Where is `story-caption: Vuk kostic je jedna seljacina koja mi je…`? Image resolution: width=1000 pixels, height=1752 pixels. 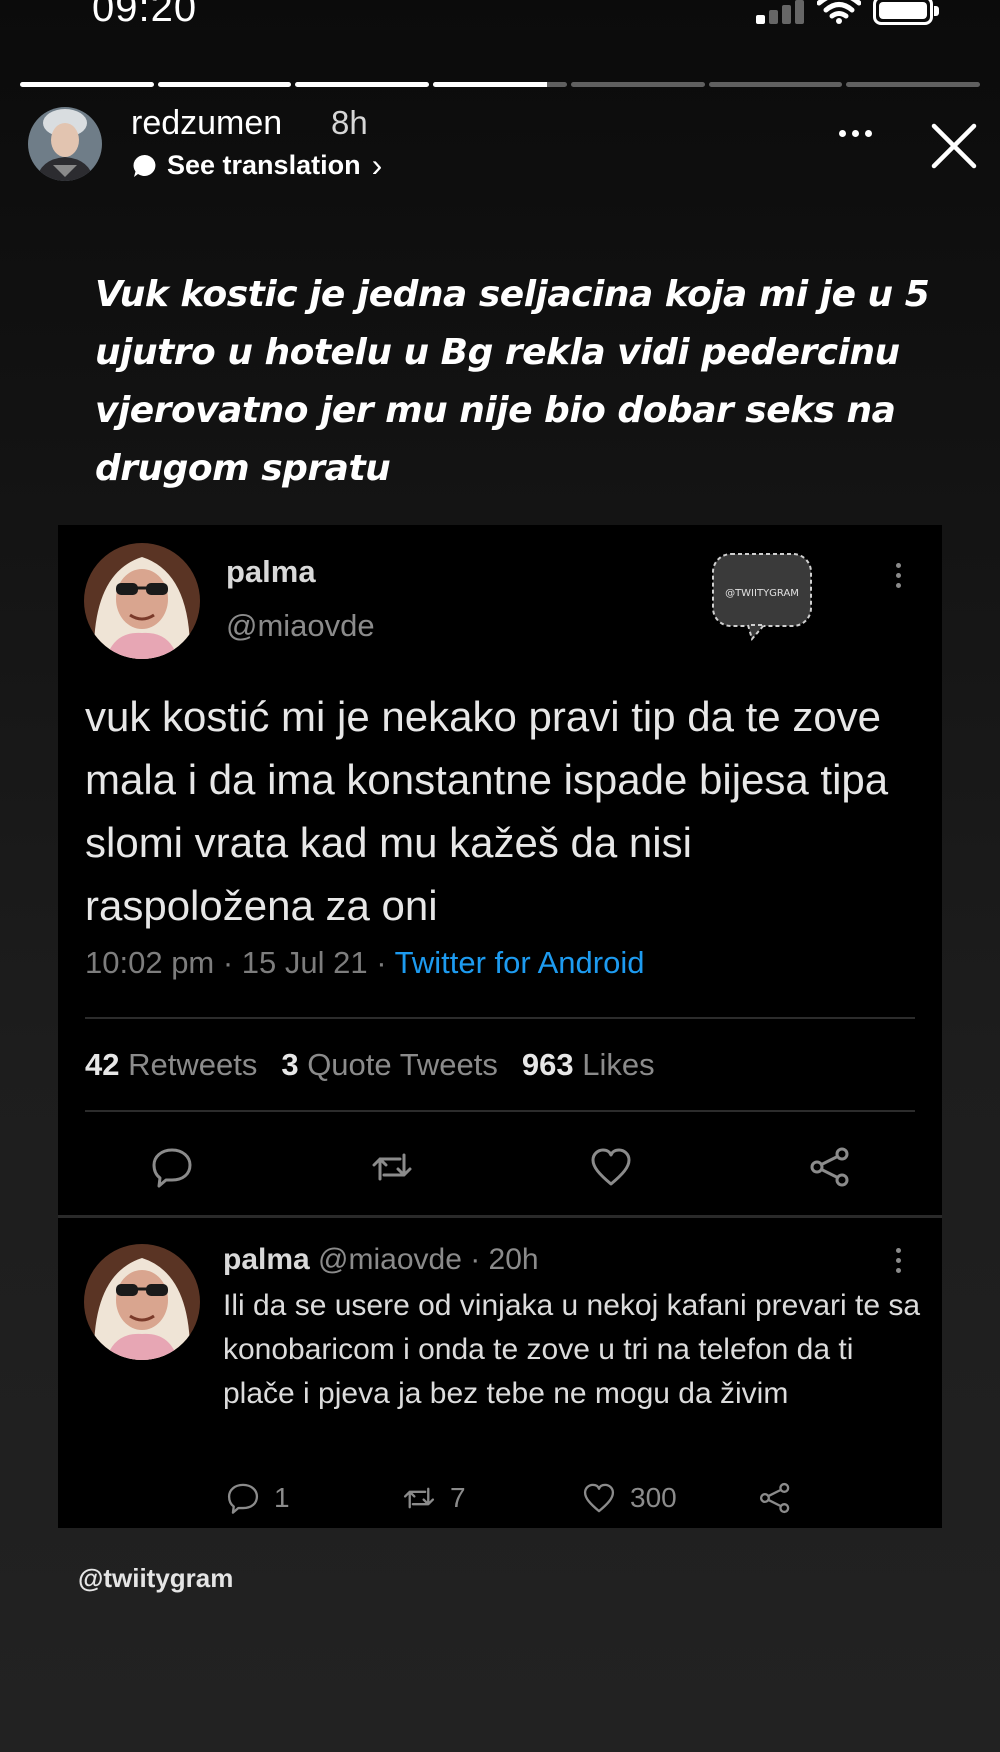 story-caption: Vuk kostic je jedna seljacina koja mi je… is located at coordinates (512, 381).